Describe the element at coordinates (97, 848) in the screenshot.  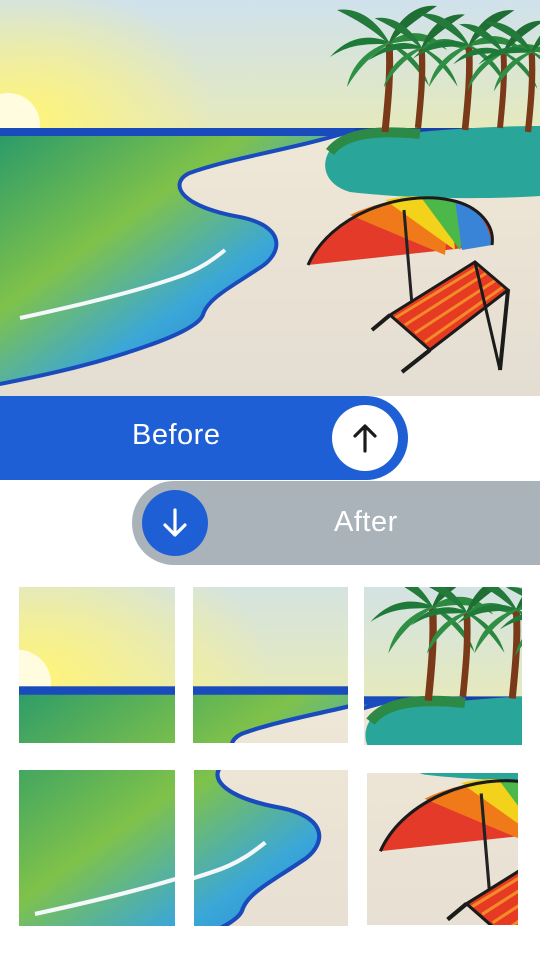
I see `puzzle-tile-waves` at that location.